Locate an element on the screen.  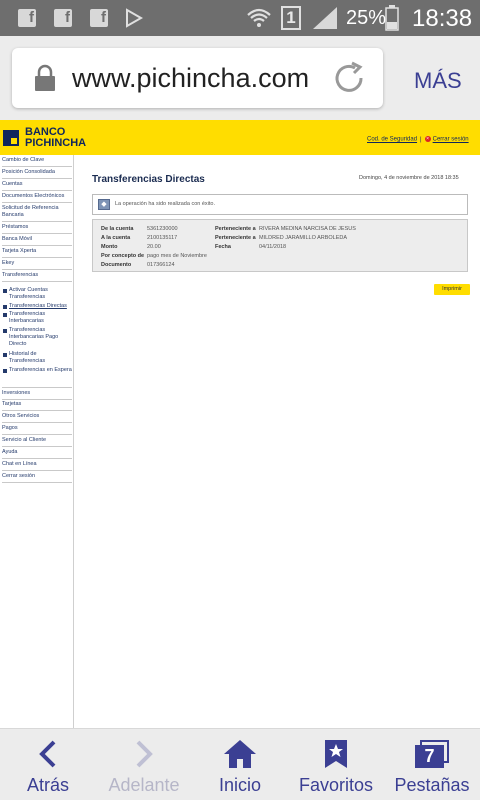
tabs-count: 7 is located at coordinates (429, 756).